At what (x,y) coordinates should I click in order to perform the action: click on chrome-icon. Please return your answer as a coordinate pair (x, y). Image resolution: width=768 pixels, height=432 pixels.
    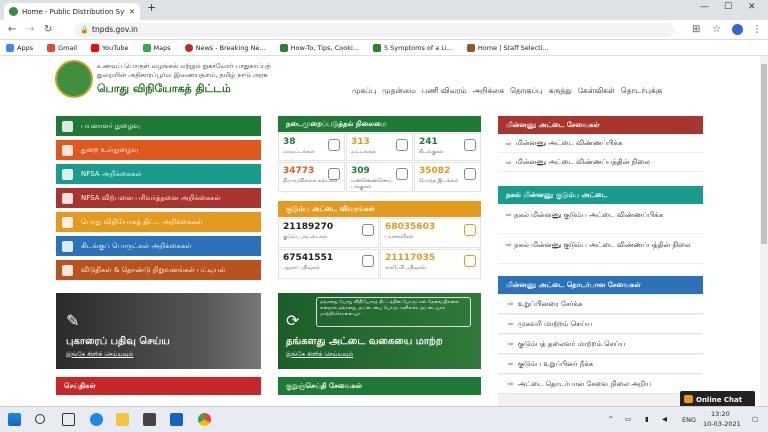
    Looking at the image, I should click on (204, 419).